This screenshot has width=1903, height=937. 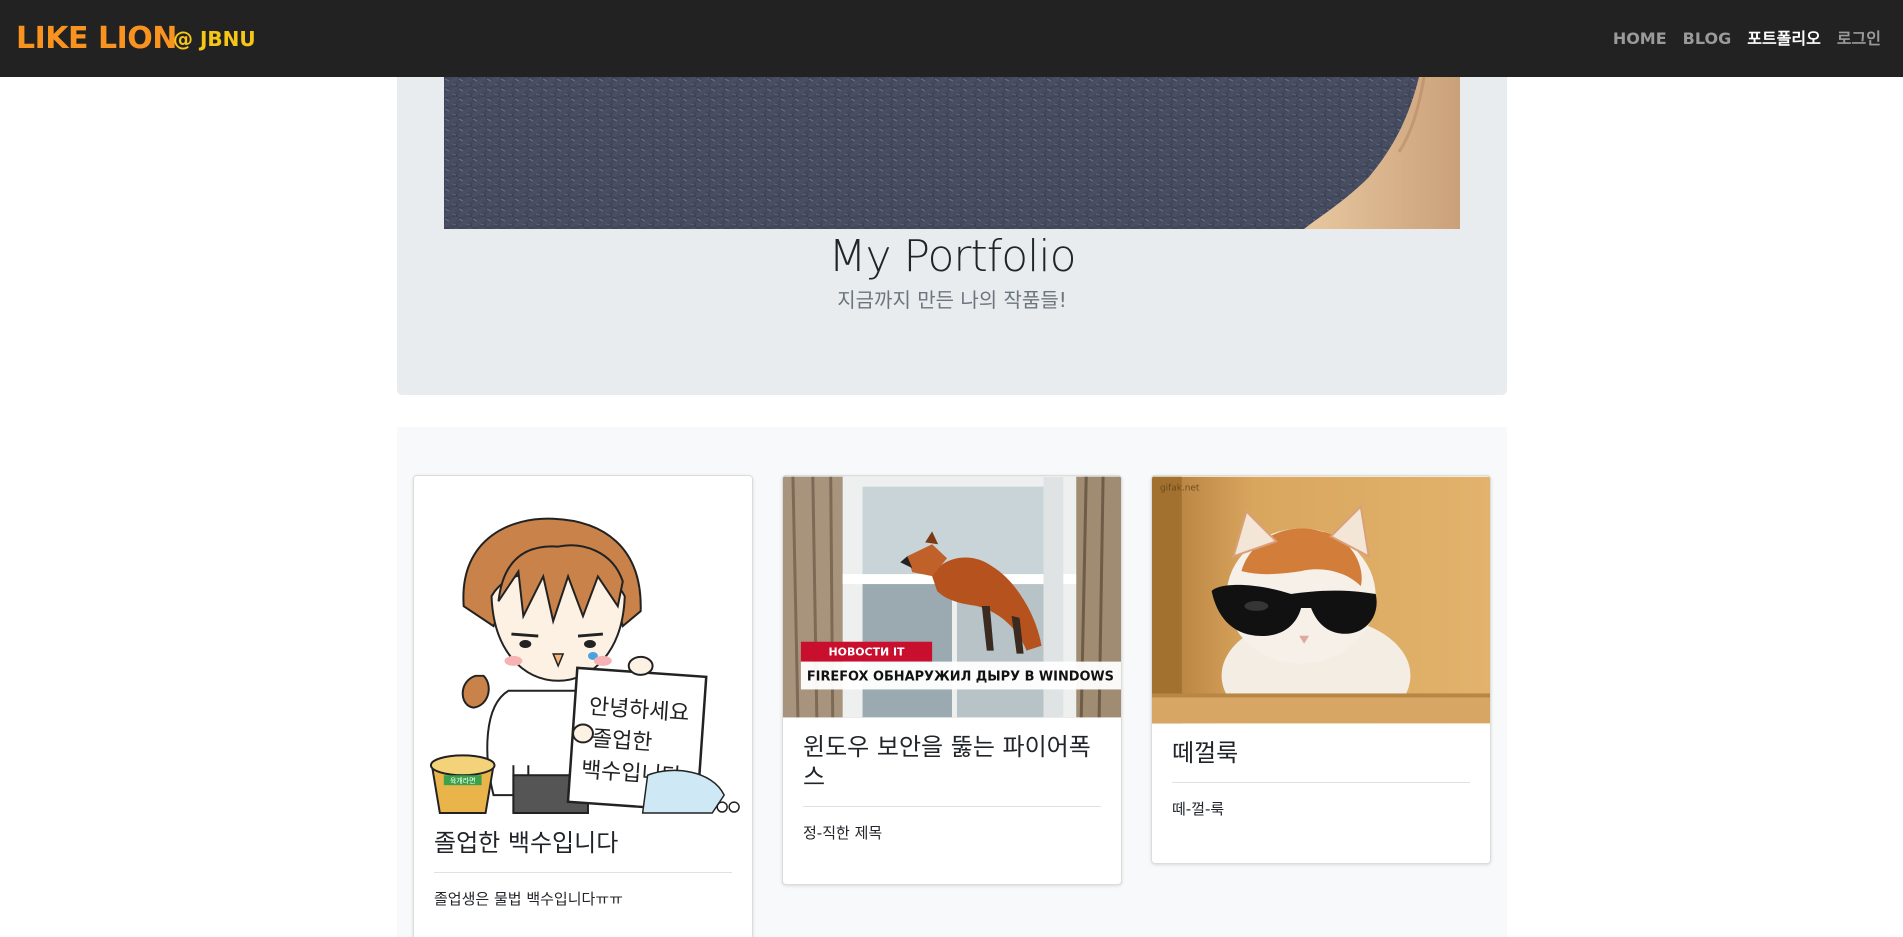 I want to click on card-text: 졸업생은 물법 백수입니다ㅠㅠ, so click(x=528, y=899).